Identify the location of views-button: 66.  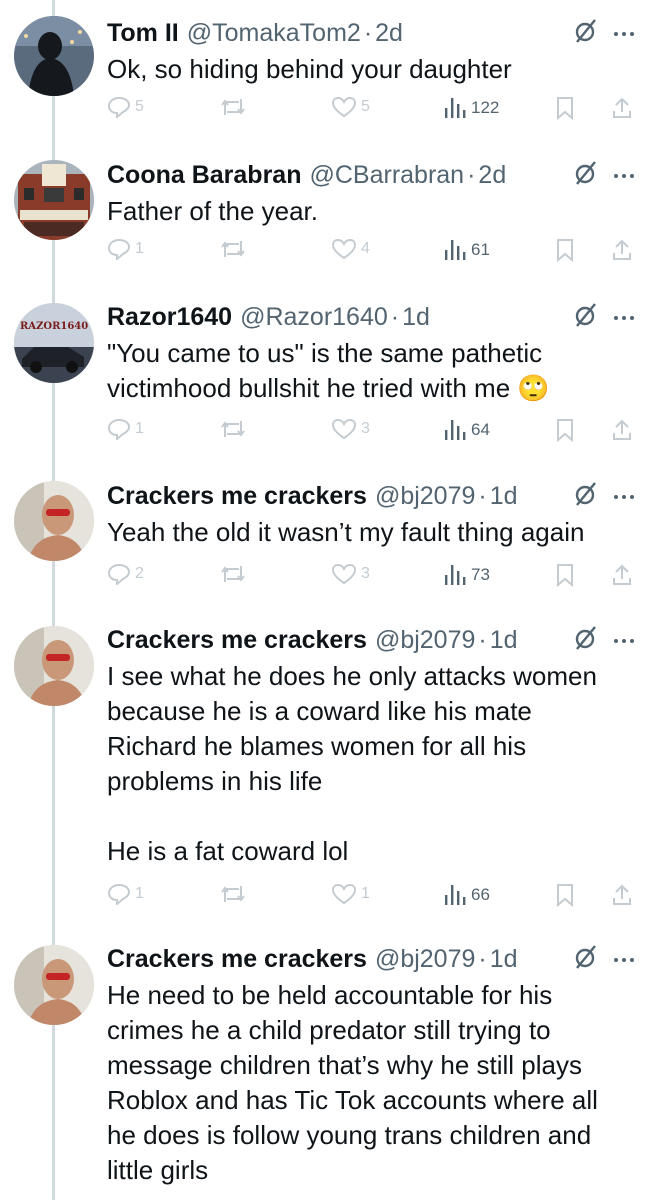
(466, 895).